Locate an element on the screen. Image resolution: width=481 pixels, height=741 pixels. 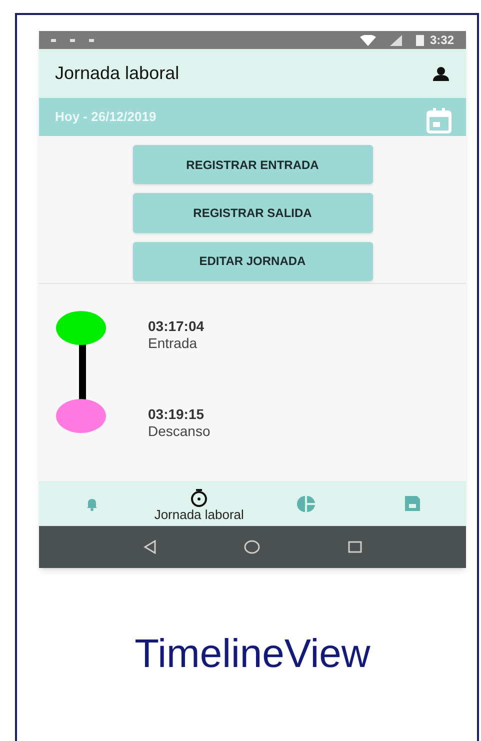
person-icon is located at coordinates (441, 73).